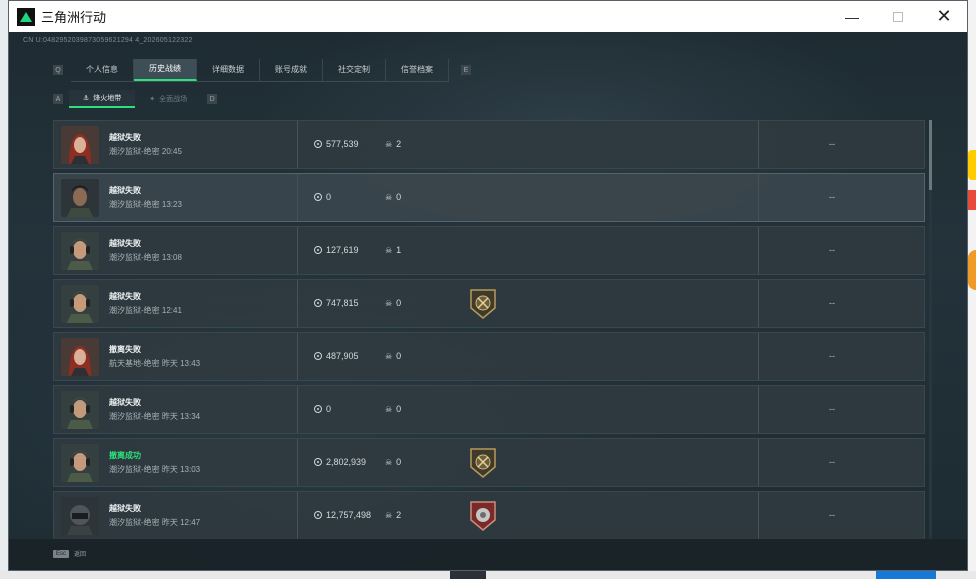  What do you see at coordinates (930, 333) in the screenshot?
I see `list-scrollbar` at bounding box center [930, 333].